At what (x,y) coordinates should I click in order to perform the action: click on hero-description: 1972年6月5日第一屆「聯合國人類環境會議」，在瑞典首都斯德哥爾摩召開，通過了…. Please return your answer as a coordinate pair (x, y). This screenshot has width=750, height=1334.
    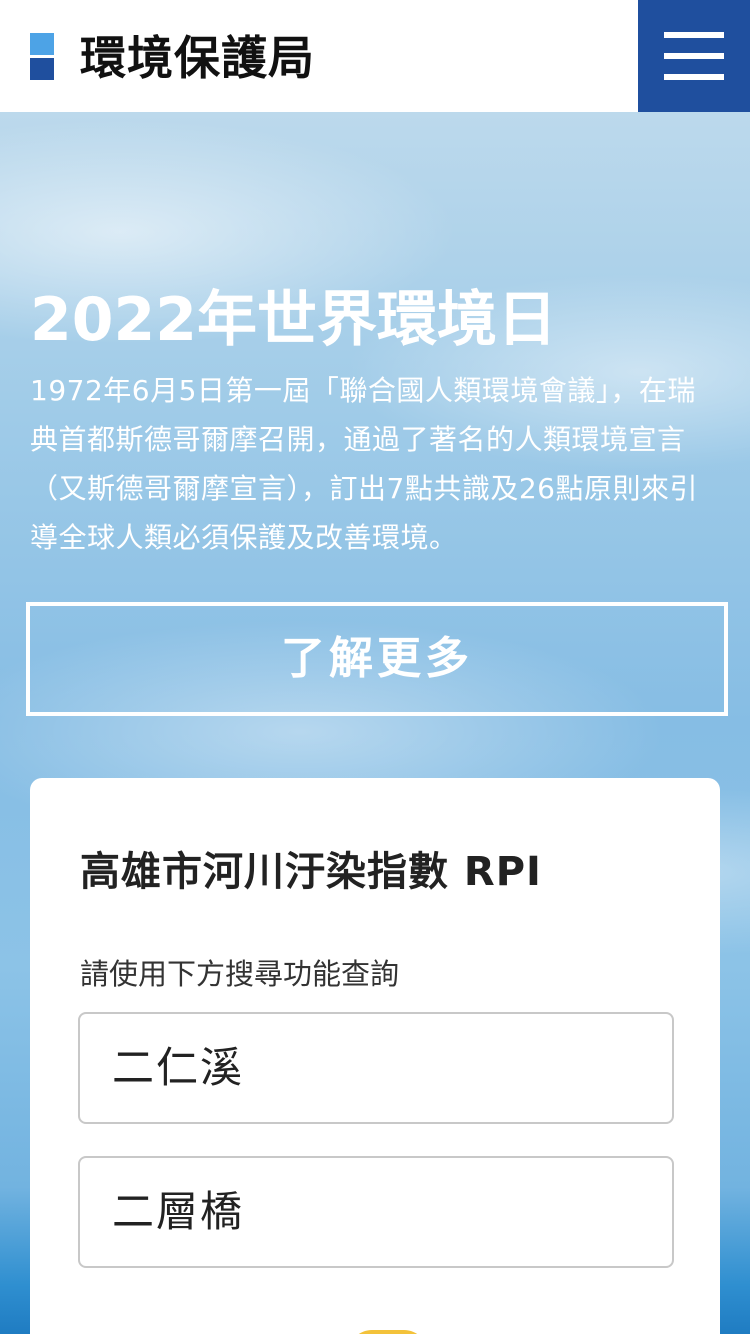
    Looking at the image, I should click on (364, 464).